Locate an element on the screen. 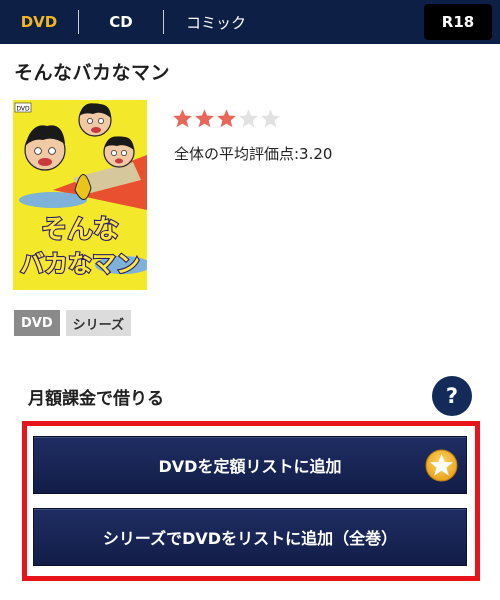 This screenshot has width=500, height=600. r18-button: R18 is located at coordinates (458, 22).